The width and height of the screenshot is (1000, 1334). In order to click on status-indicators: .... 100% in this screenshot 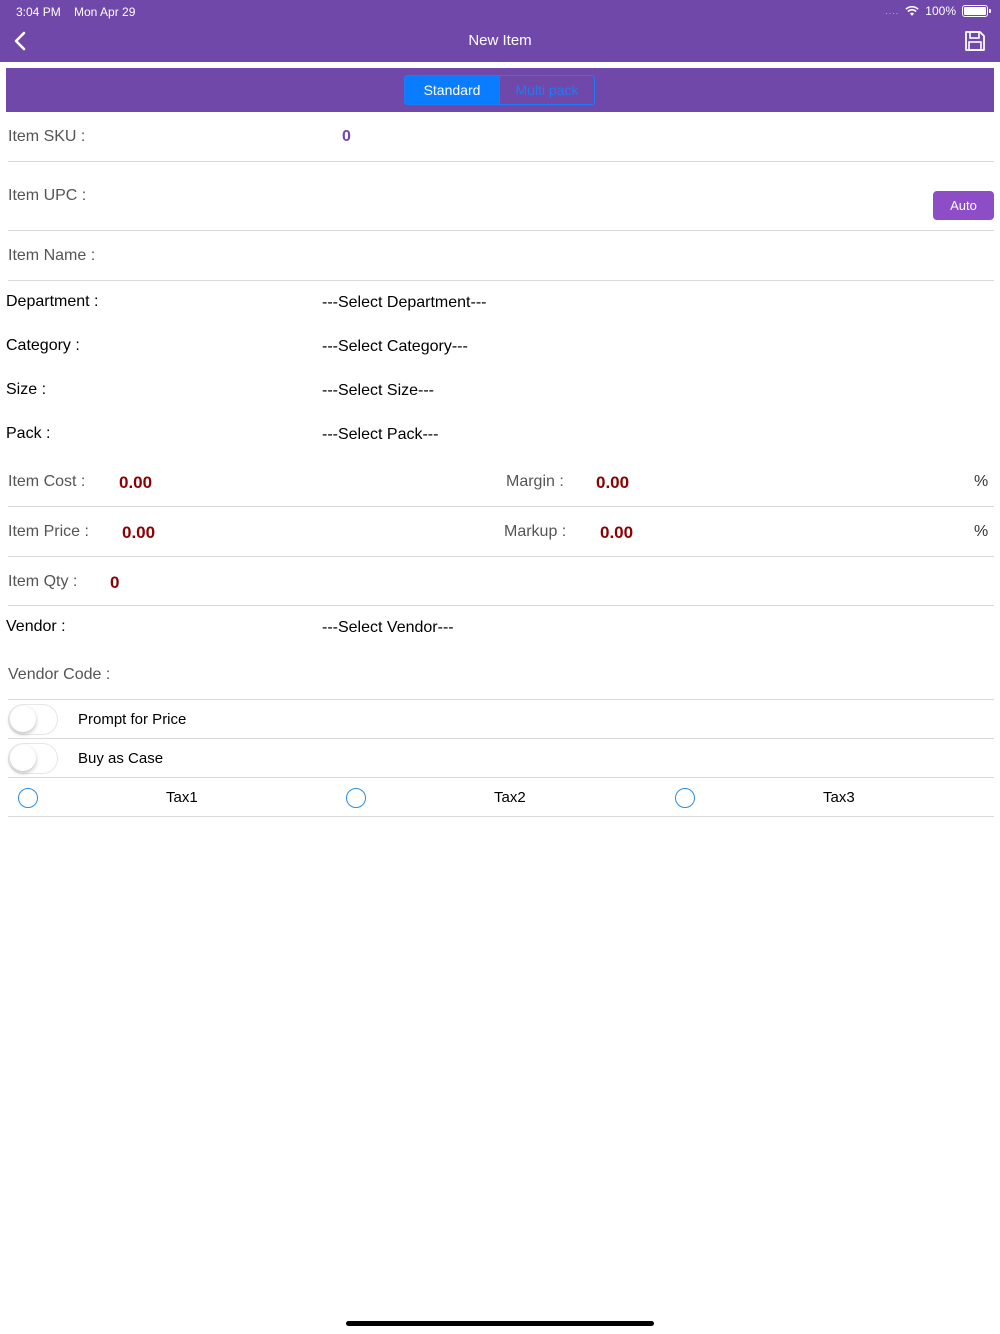, I will do `click(938, 11)`.